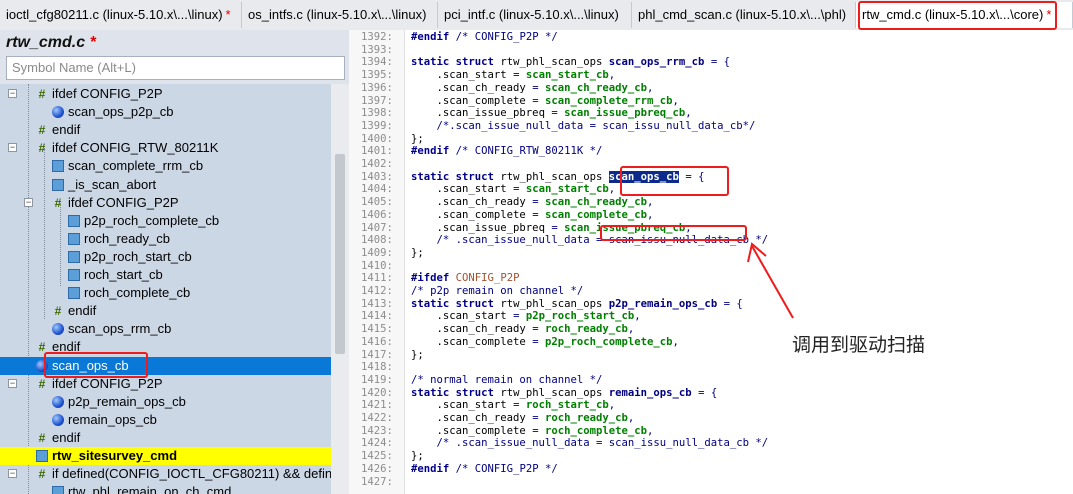  I want to click on tree-item: p2p_roch_start_cb, so click(165, 257).